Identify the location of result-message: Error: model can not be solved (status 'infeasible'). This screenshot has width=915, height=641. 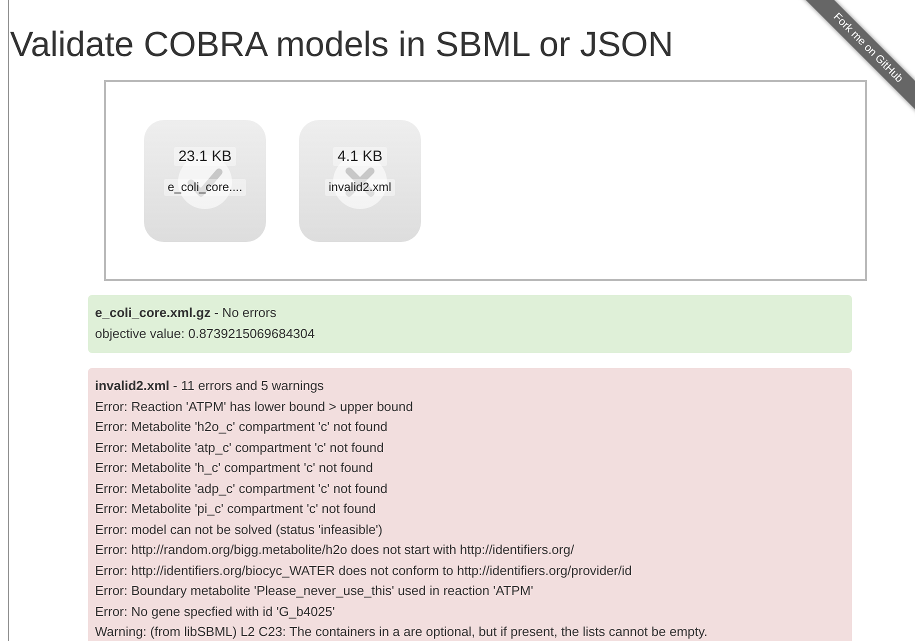
(239, 529).